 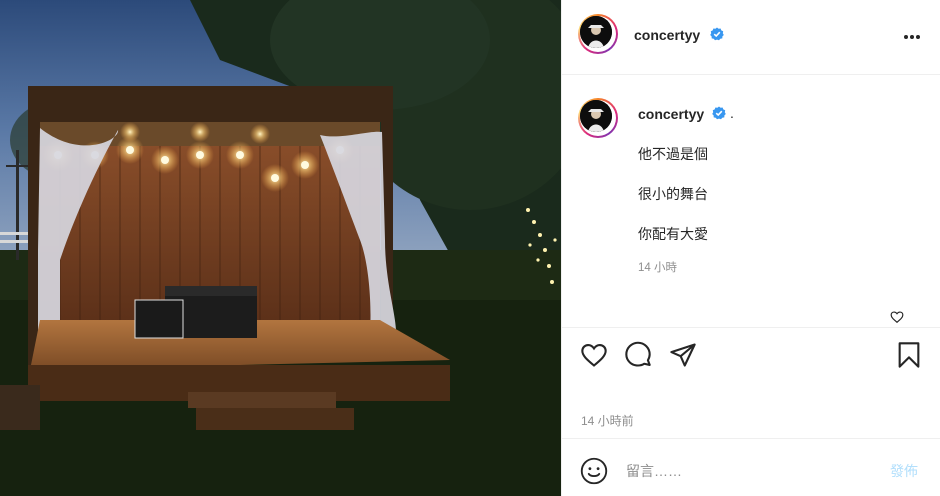 I want to click on caption-line-3: 你配有大愛, so click(x=673, y=234).